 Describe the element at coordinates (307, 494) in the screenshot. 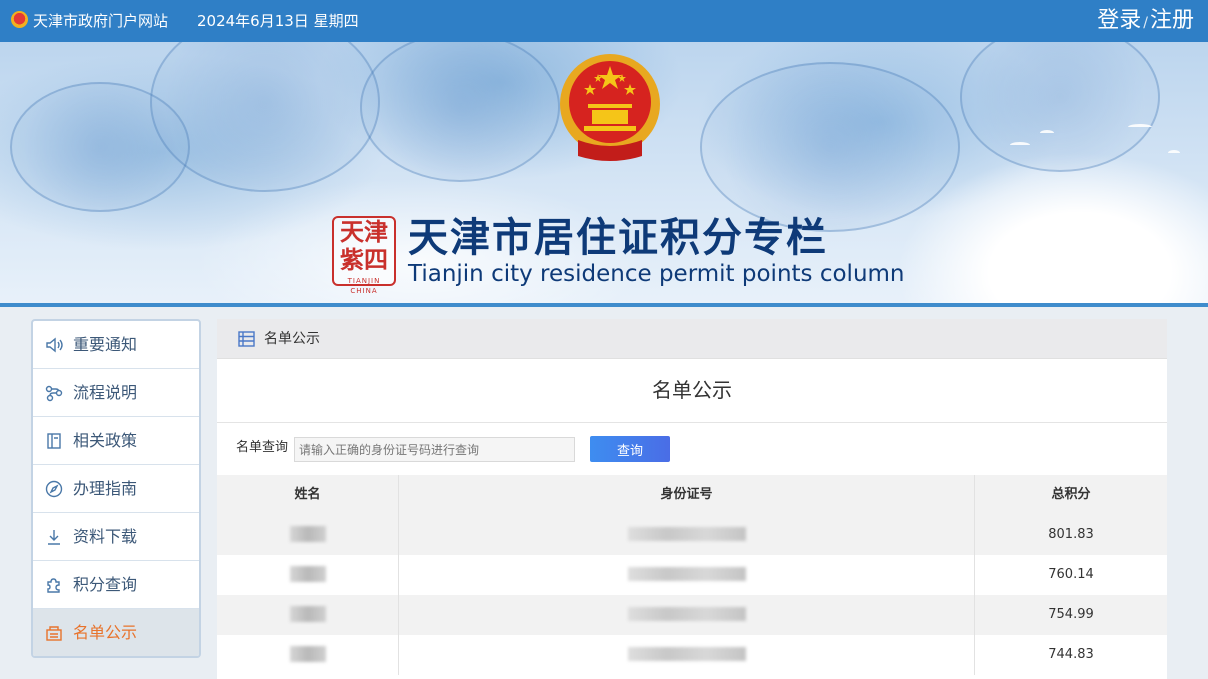

I see `header-name: 姓名` at that location.